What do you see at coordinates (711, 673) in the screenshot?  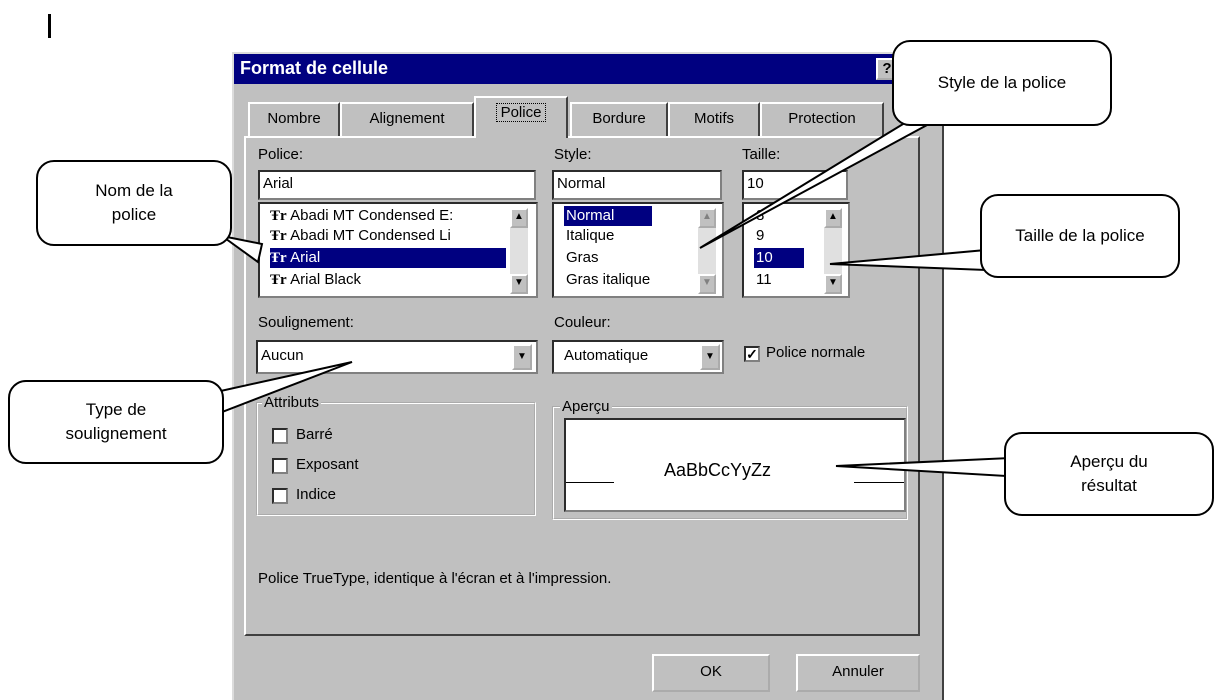 I see `ok-button: OK` at bounding box center [711, 673].